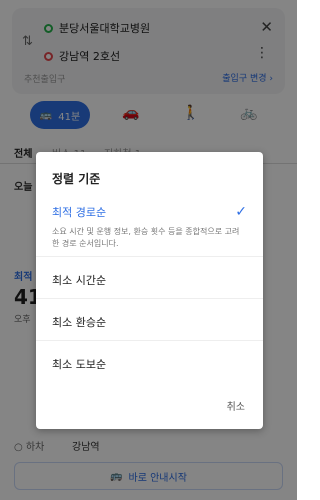 This screenshot has width=320, height=500. Describe the element at coordinates (79, 364) in the screenshot. I see `option-label: 최소 도보순` at that location.